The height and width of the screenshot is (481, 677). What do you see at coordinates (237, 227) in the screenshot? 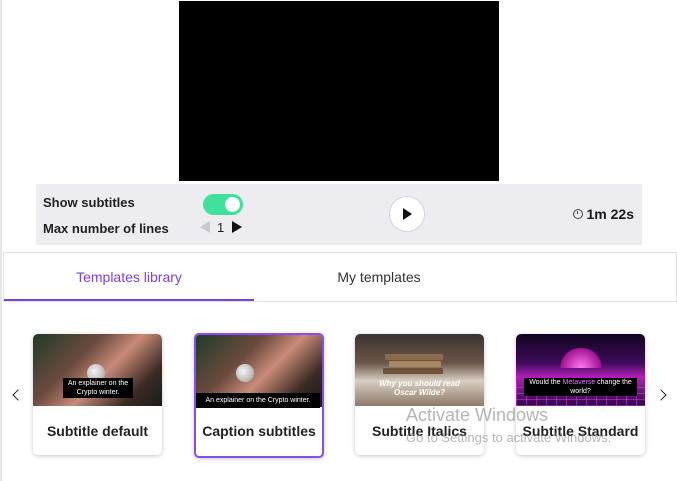
I see `increase-lines-icon` at bounding box center [237, 227].